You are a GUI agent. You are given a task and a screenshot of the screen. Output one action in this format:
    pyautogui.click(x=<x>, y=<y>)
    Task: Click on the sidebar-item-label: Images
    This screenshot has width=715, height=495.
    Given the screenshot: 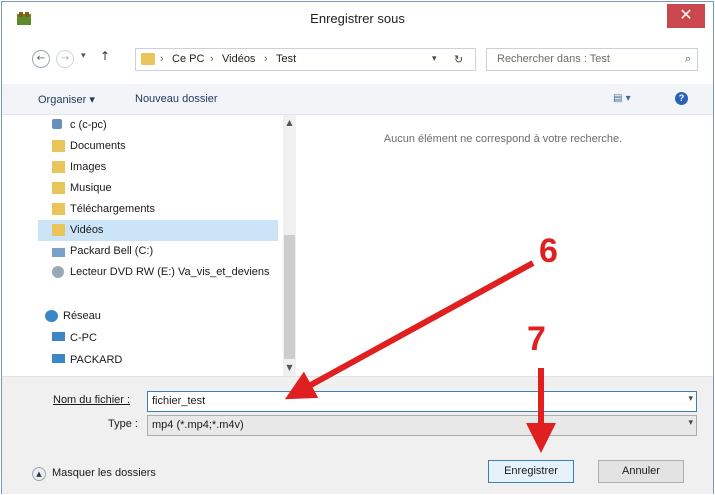 What is the action you would take?
    pyautogui.click(x=88, y=167)
    